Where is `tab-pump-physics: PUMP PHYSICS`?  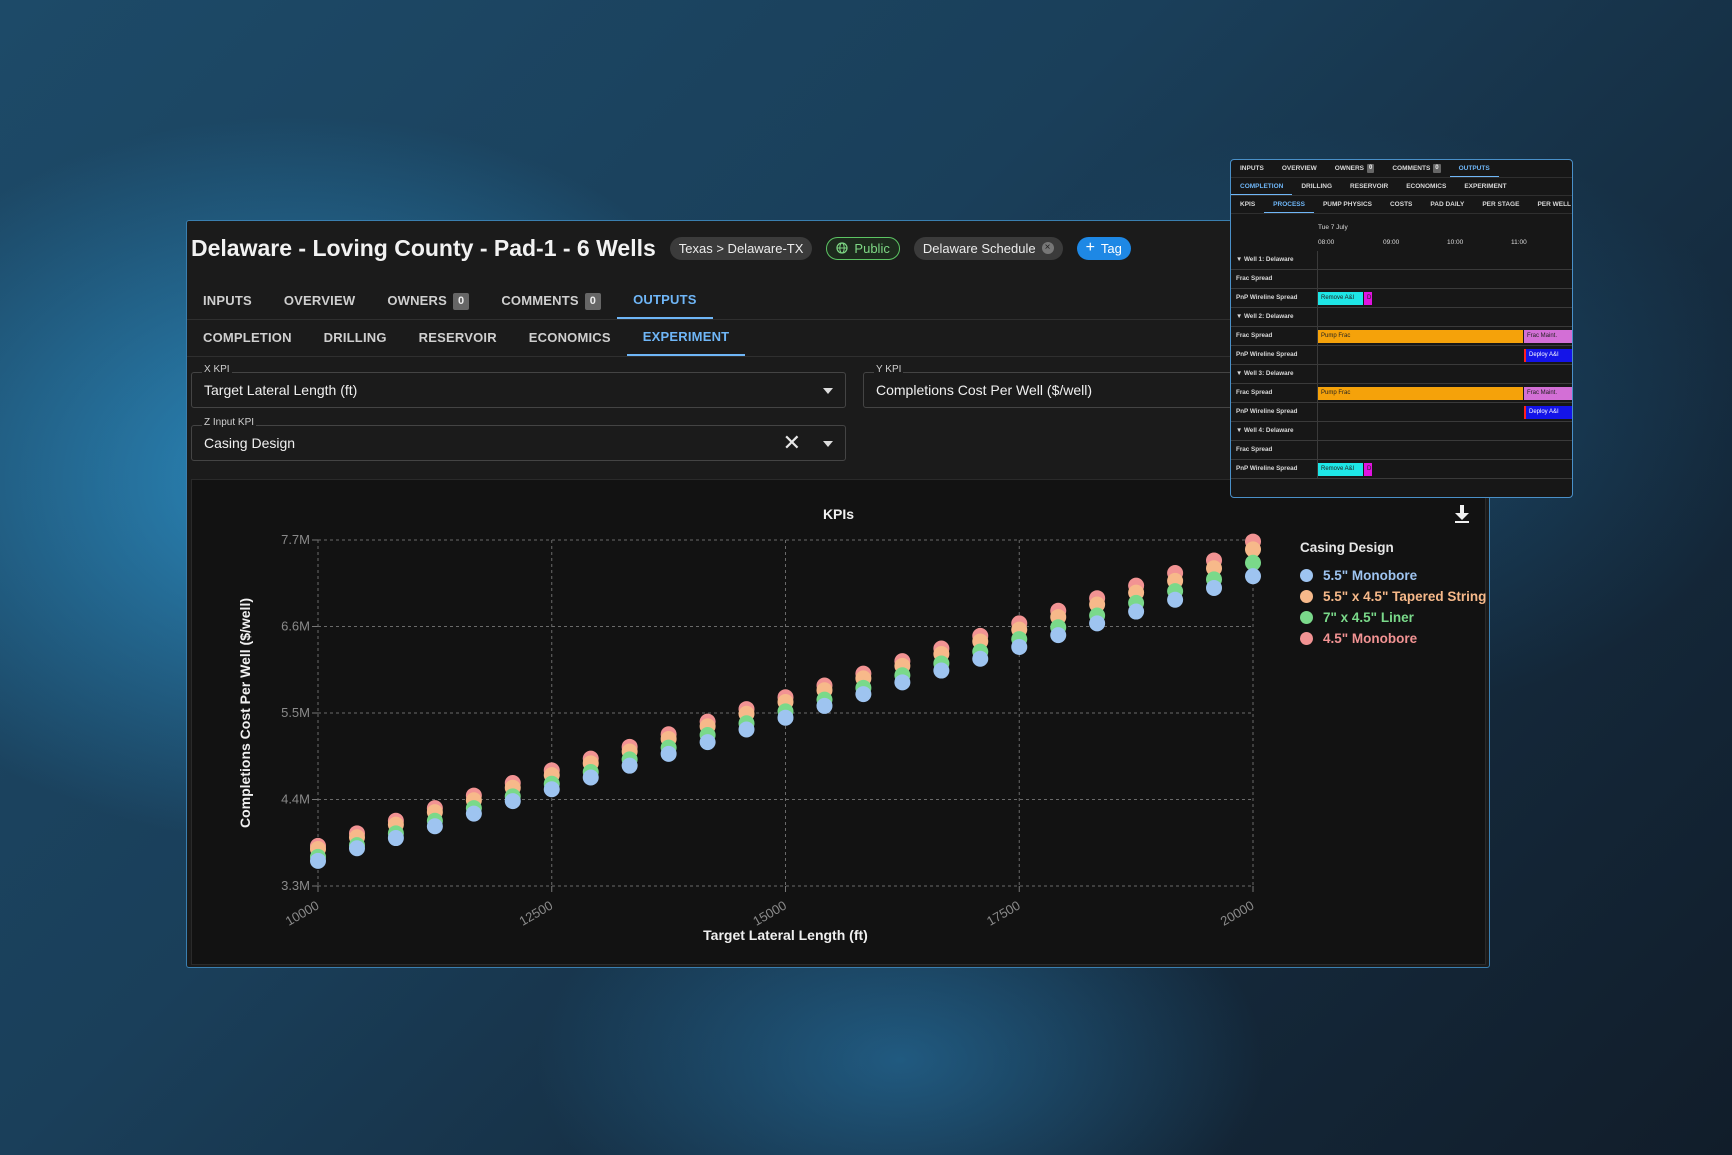
tab-pump-physics: PUMP PHYSICS is located at coordinates (1347, 204).